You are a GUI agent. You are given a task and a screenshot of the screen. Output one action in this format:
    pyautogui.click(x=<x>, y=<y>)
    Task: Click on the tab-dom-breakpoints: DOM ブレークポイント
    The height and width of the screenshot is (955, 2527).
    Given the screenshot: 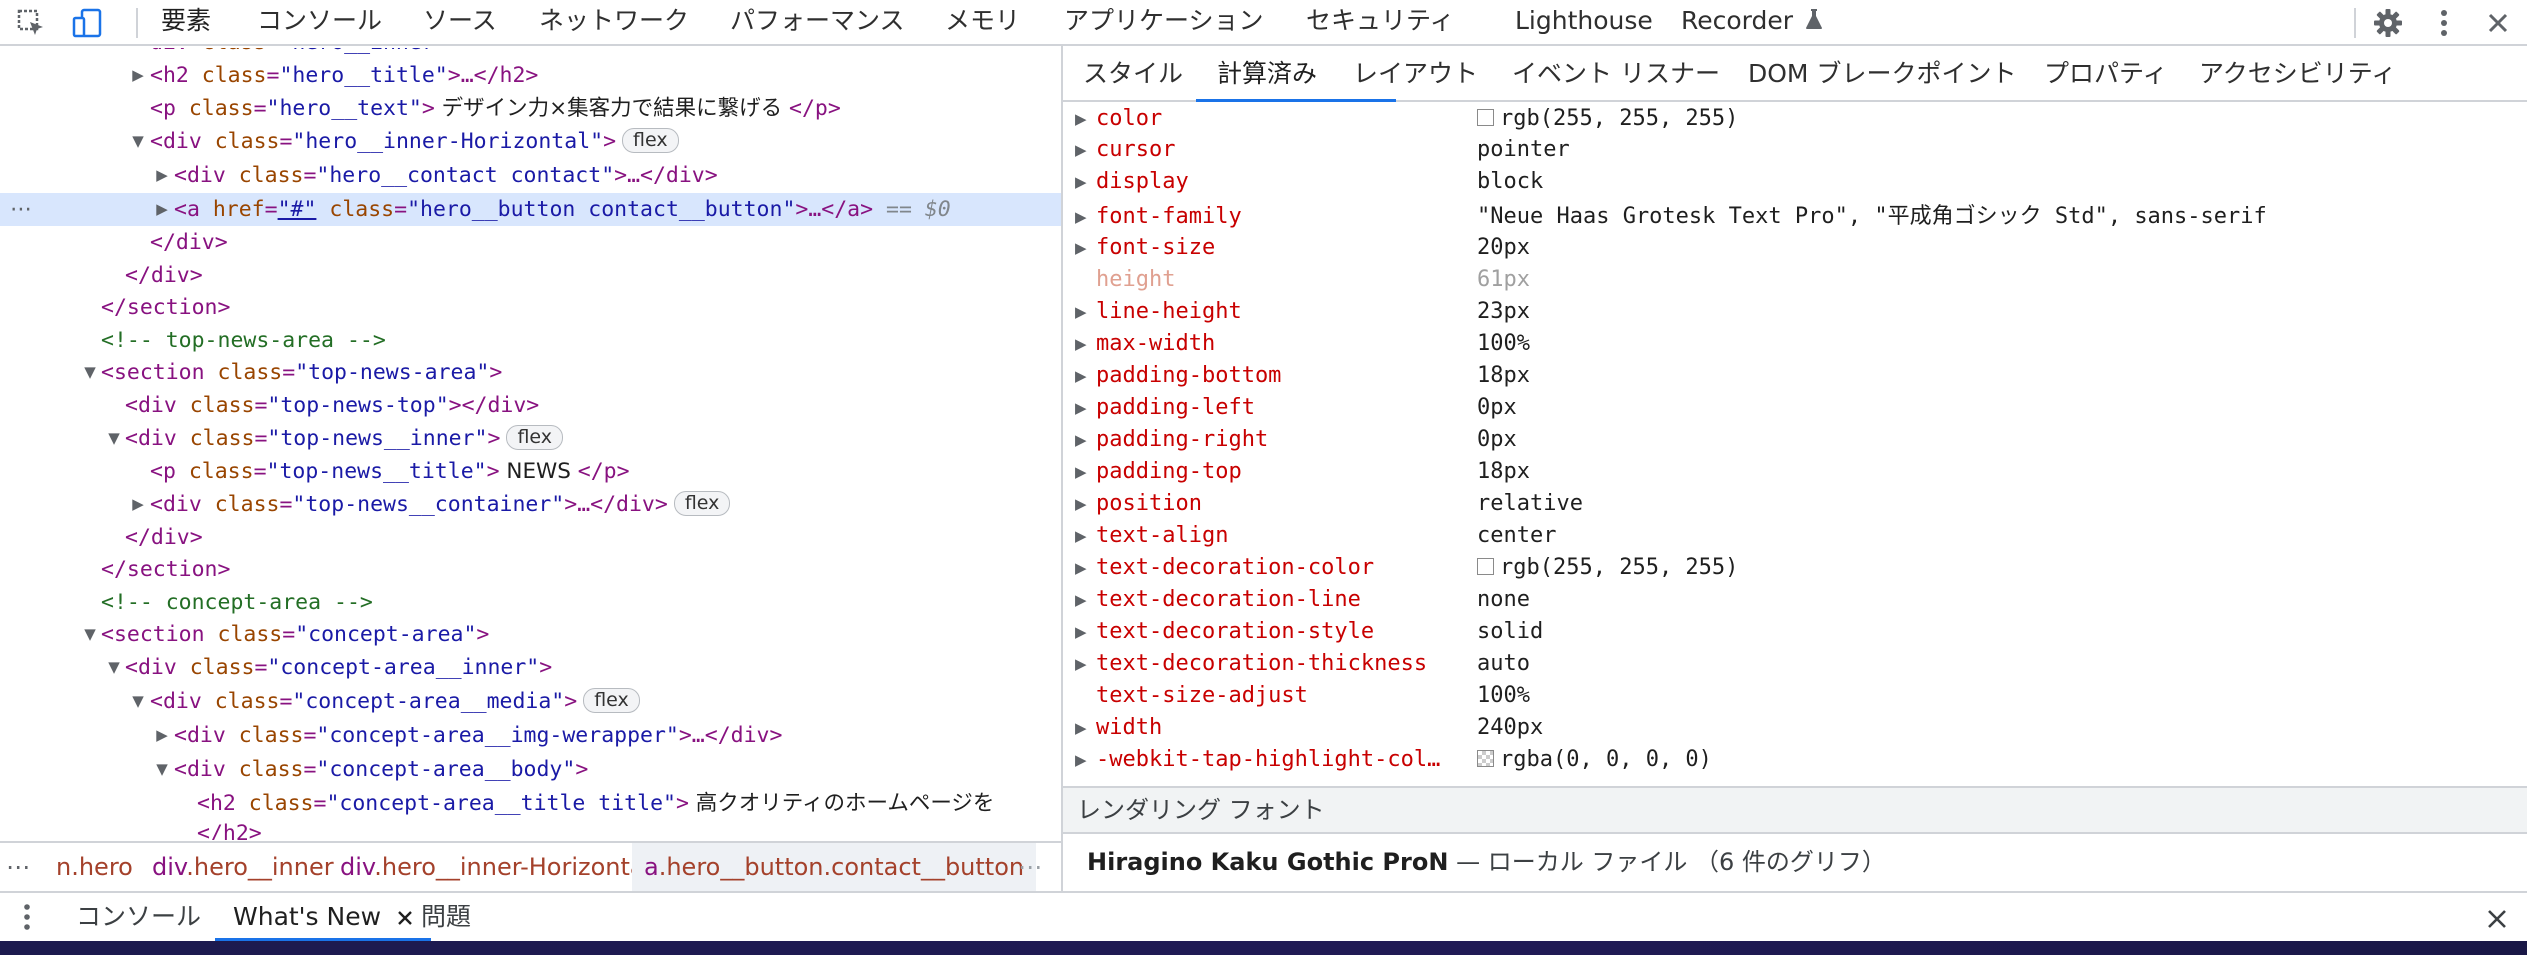 What is the action you would take?
    pyautogui.click(x=1882, y=74)
    